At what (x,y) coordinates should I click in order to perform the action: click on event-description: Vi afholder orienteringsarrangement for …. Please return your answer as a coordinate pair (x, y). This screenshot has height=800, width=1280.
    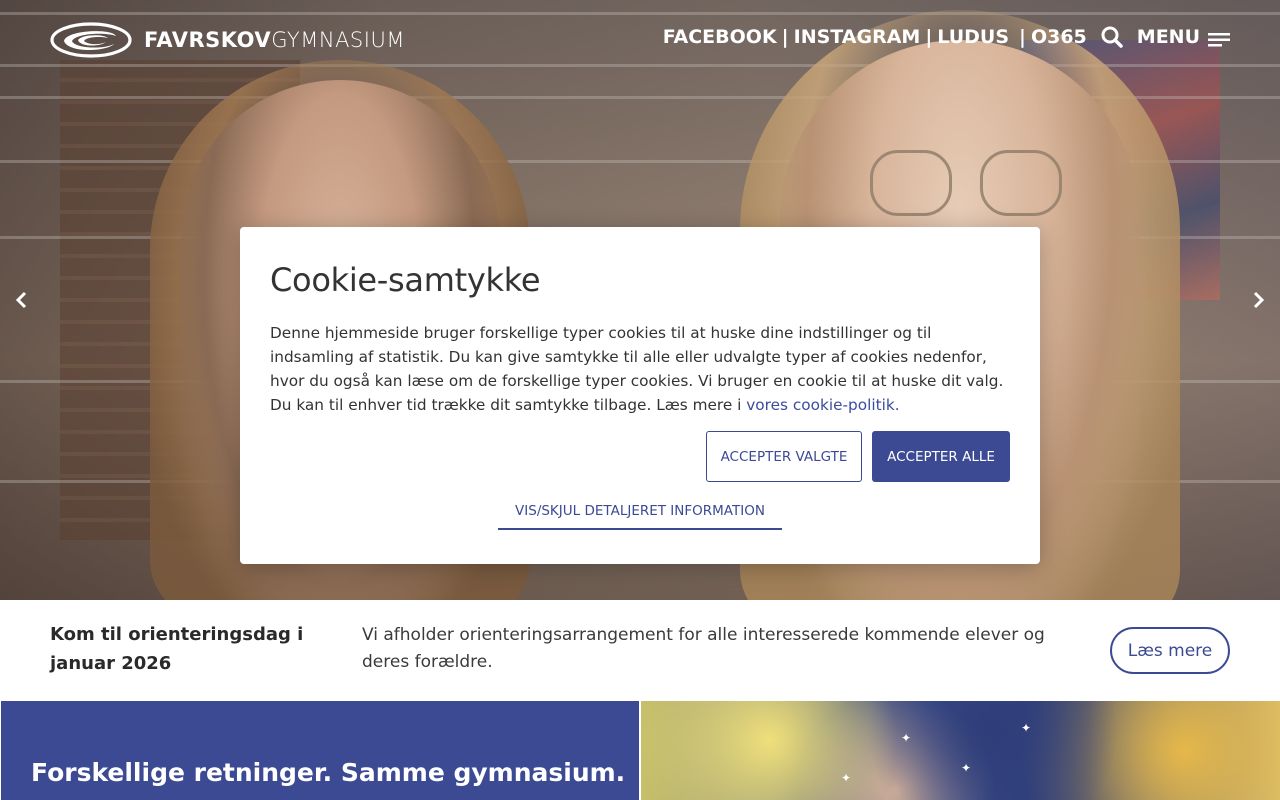
    Looking at the image, I should click on (703, 648).